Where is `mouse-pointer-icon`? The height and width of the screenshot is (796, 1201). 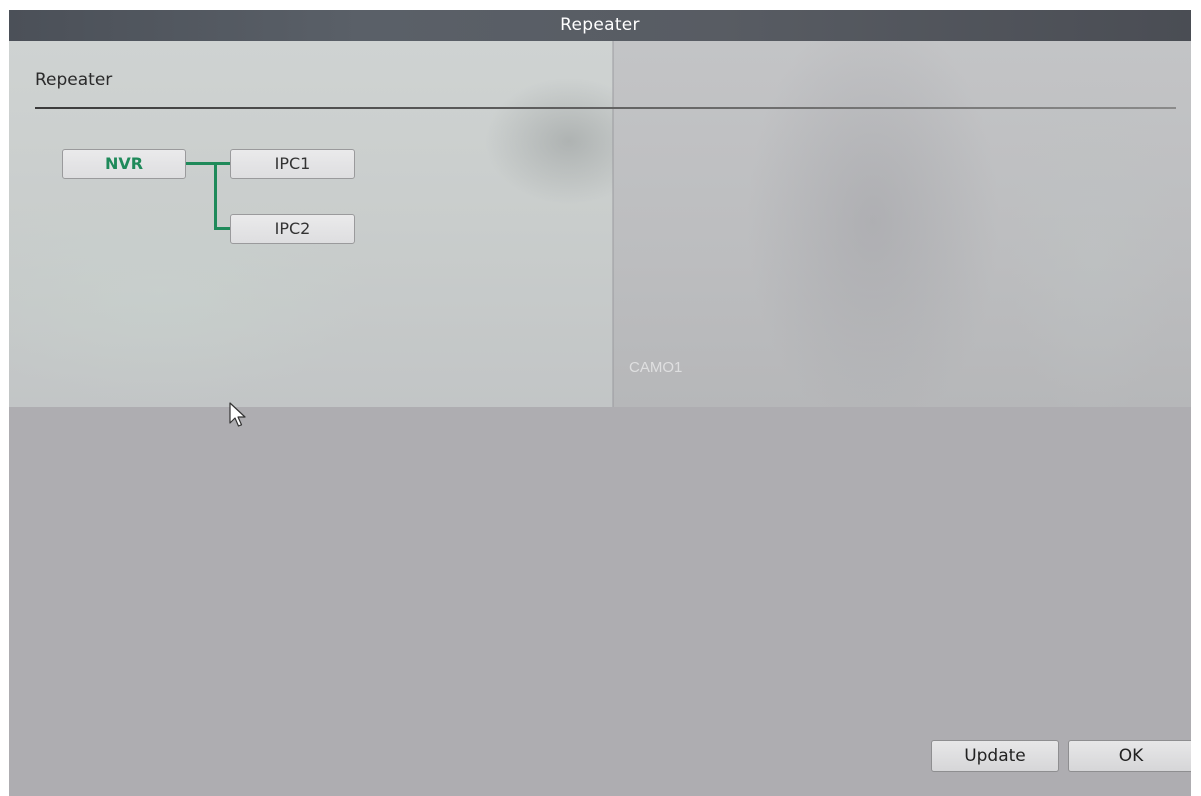 mouse-pointer-icon is located at coordinates (237, 414).